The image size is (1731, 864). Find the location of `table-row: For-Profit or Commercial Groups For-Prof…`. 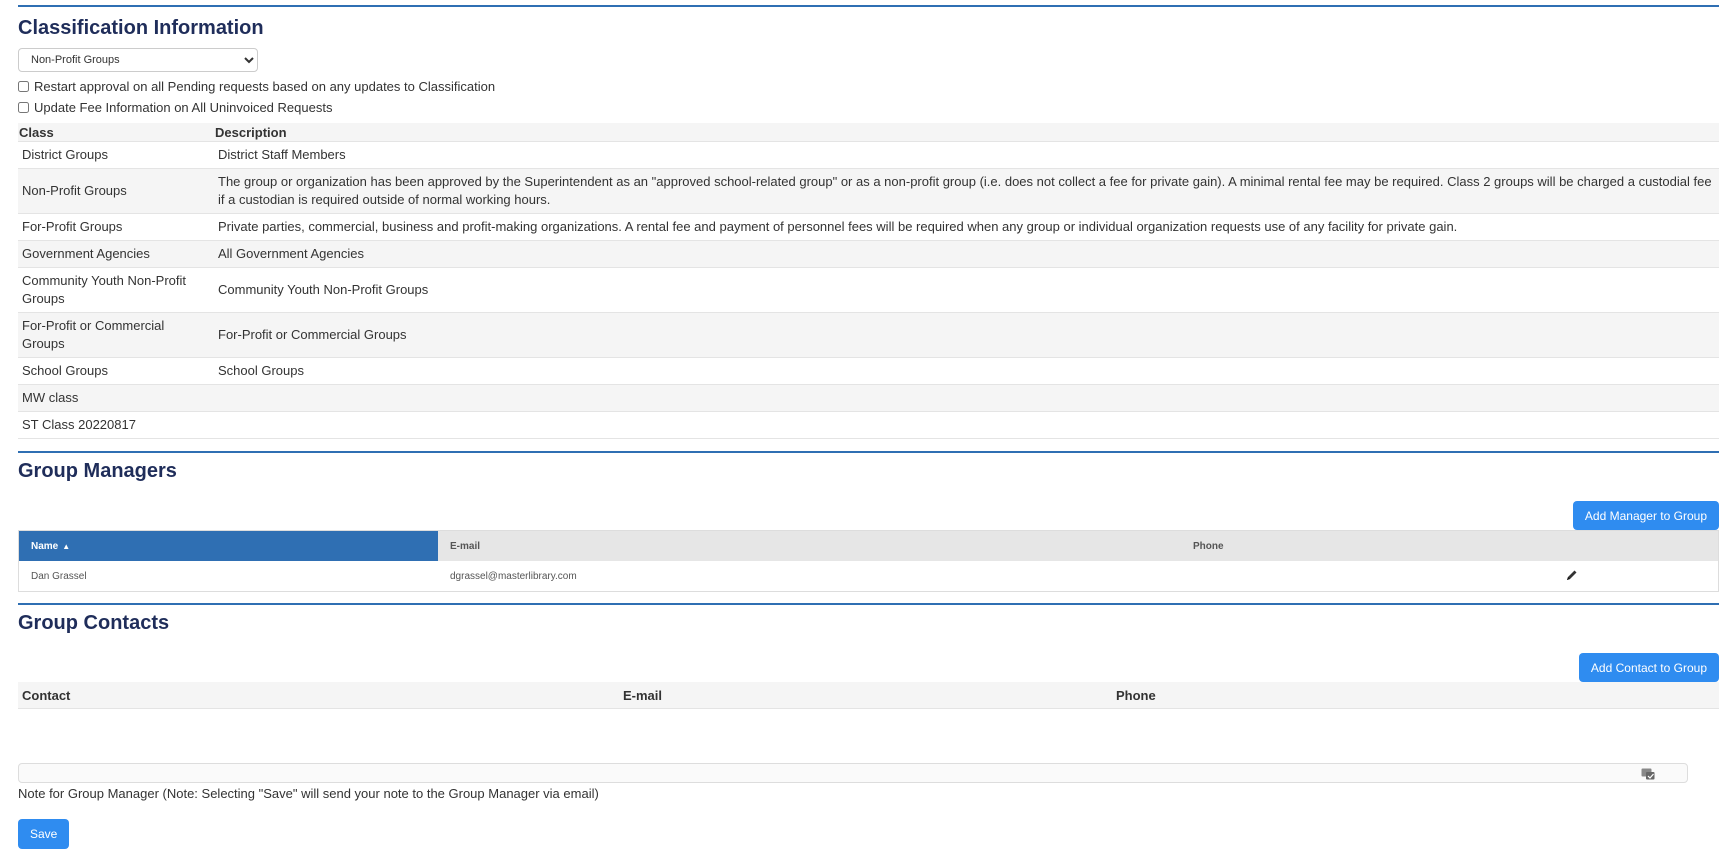

table-row: For-Profit or Commercial Groups For-Prof… is located at coordinates (868, 335).